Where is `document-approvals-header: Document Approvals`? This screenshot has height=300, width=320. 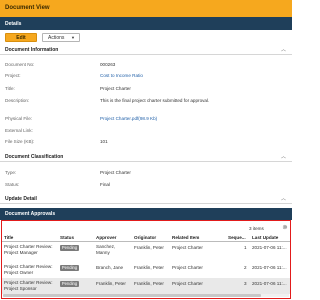
document-approvals-header: Document Approvals is located at coordinates (146, 214).